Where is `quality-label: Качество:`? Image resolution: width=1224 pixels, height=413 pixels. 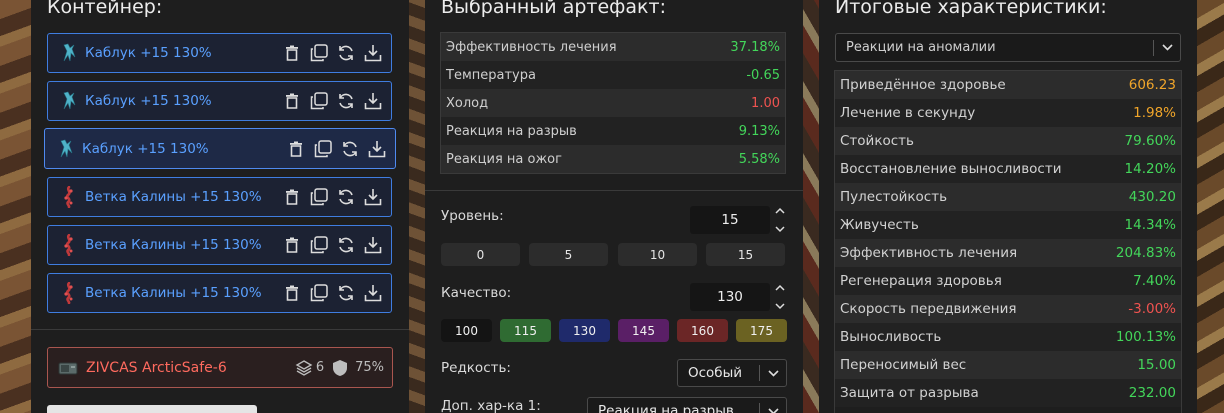 quality-label: Качество: is located at coordinates (476, 293).